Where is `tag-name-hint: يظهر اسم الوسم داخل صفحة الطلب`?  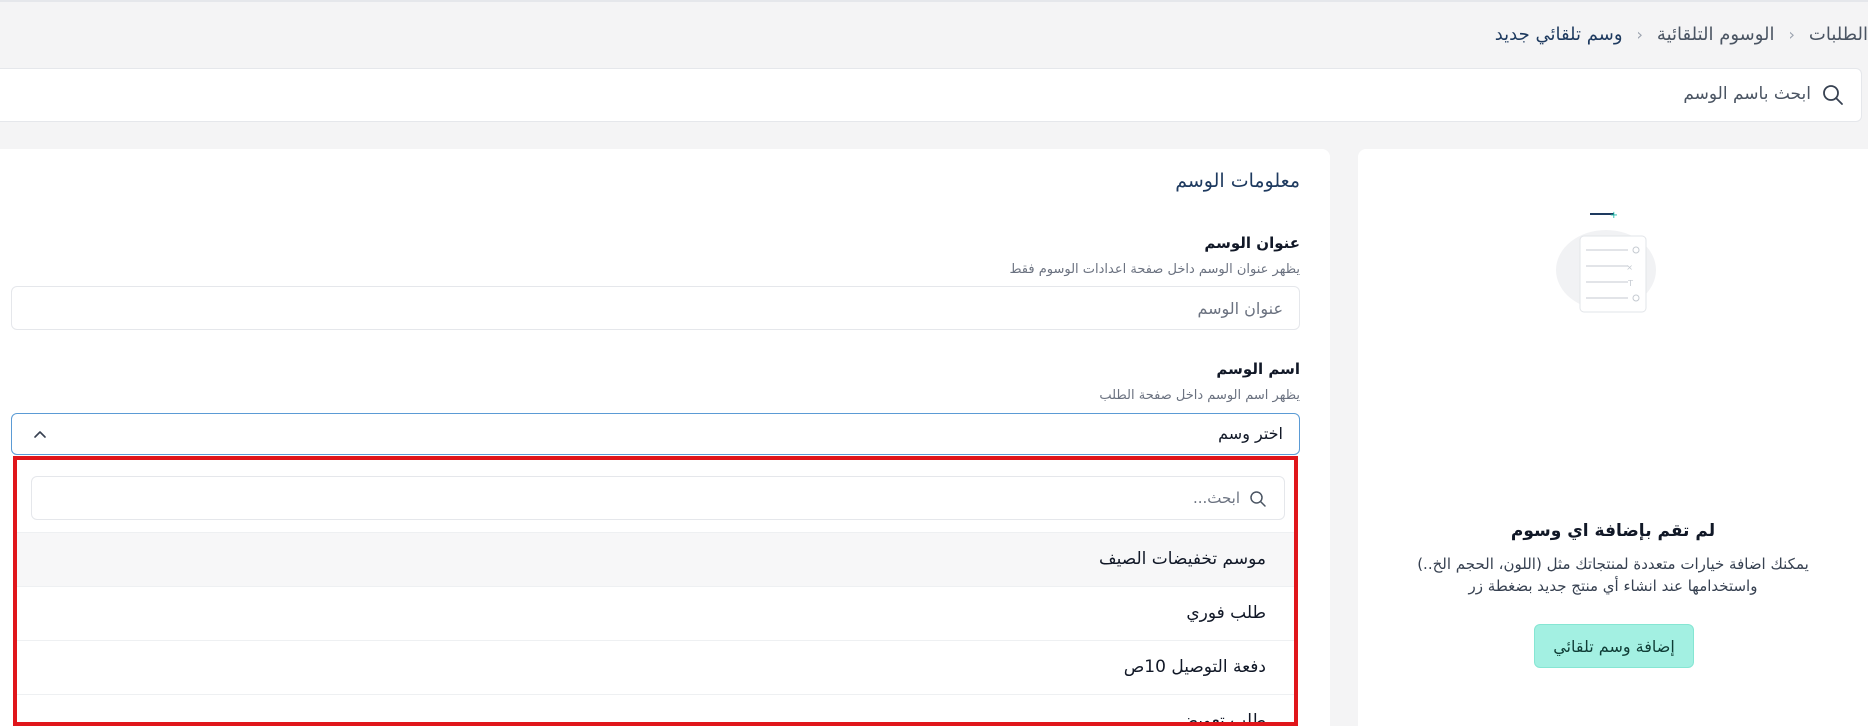
tag-name-hint: يظهر اسم الوسم داخل صفحة الطلب is located at coordinates (1199, 395).